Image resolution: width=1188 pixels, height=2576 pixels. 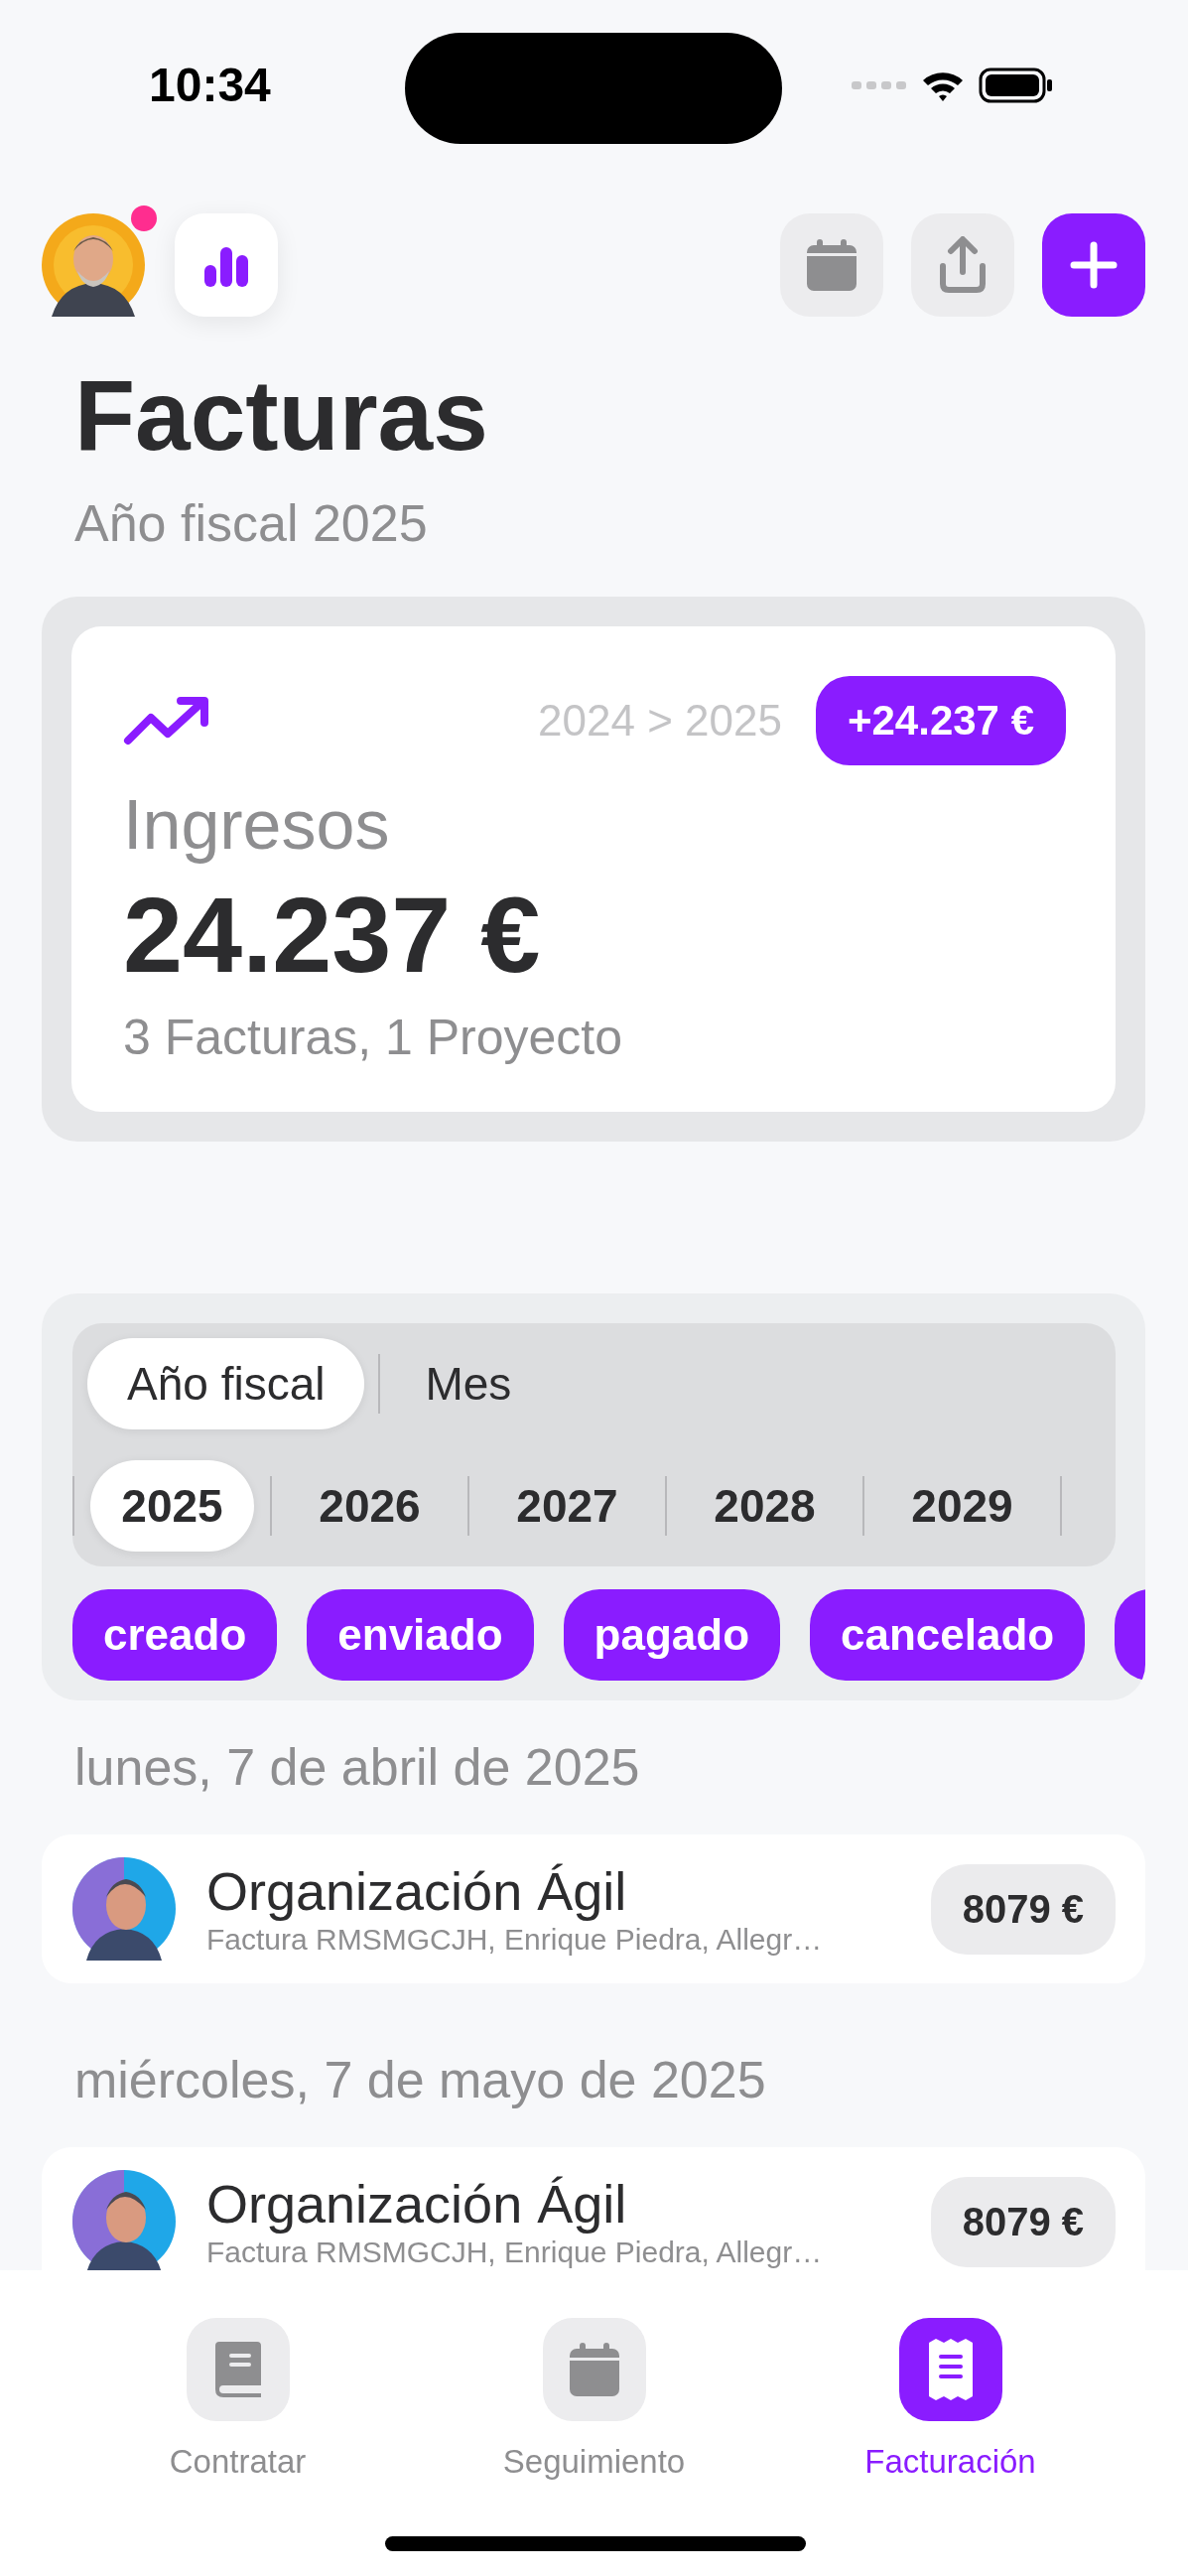 What do you see at coordinates (468, 1383) in the screenshot?
I see `period-tab: Mes` at bounding box center [468, 1383].